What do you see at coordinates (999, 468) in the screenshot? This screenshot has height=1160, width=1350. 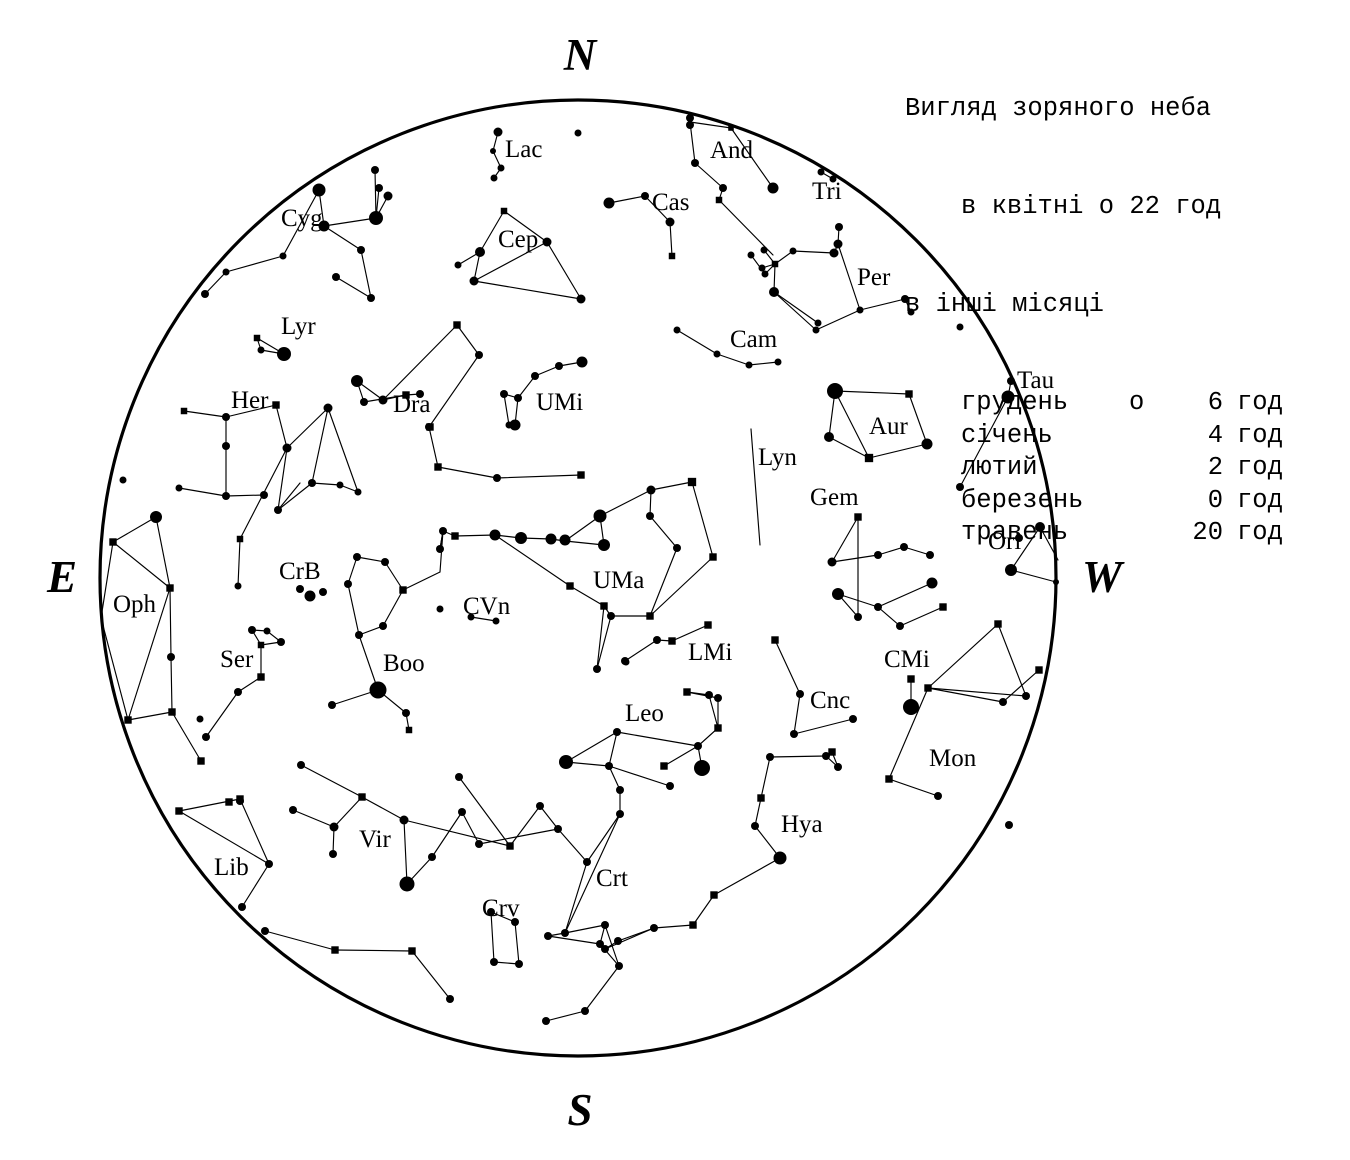 I see `legend-month-name: лютий` at bounding box center [999, 468].